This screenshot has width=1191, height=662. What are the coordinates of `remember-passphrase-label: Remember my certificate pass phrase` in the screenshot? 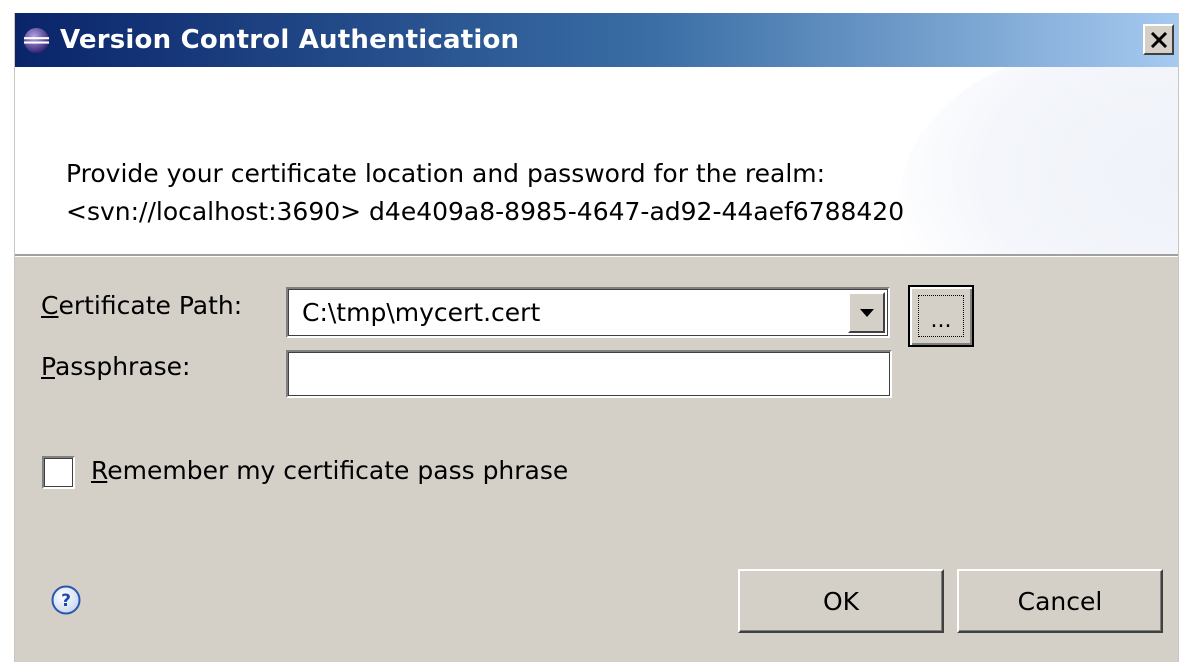 It's located at (329, 470).